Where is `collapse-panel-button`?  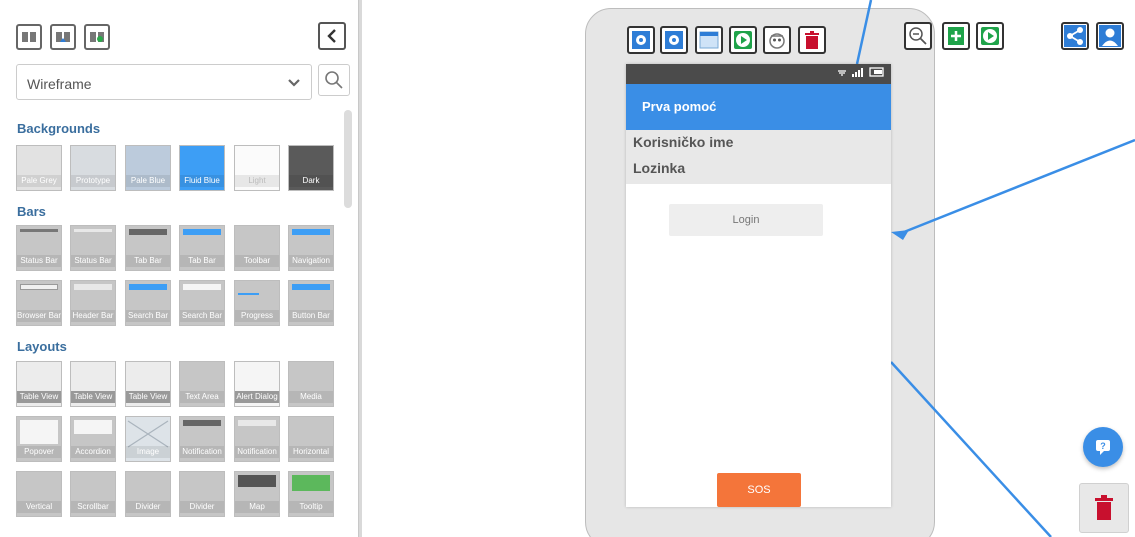
collapse-panel-button is located at coordinates (332, 36).